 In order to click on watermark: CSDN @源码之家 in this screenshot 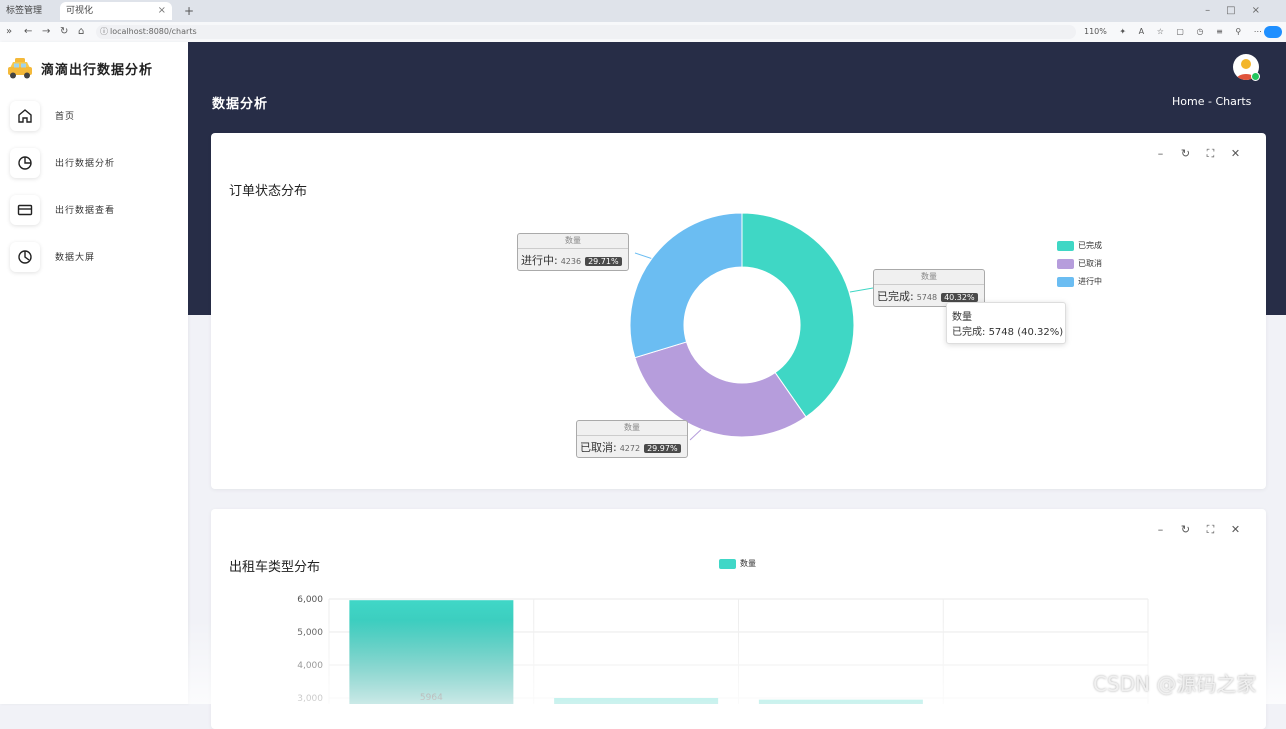, I will do `click(1175, 684)`.